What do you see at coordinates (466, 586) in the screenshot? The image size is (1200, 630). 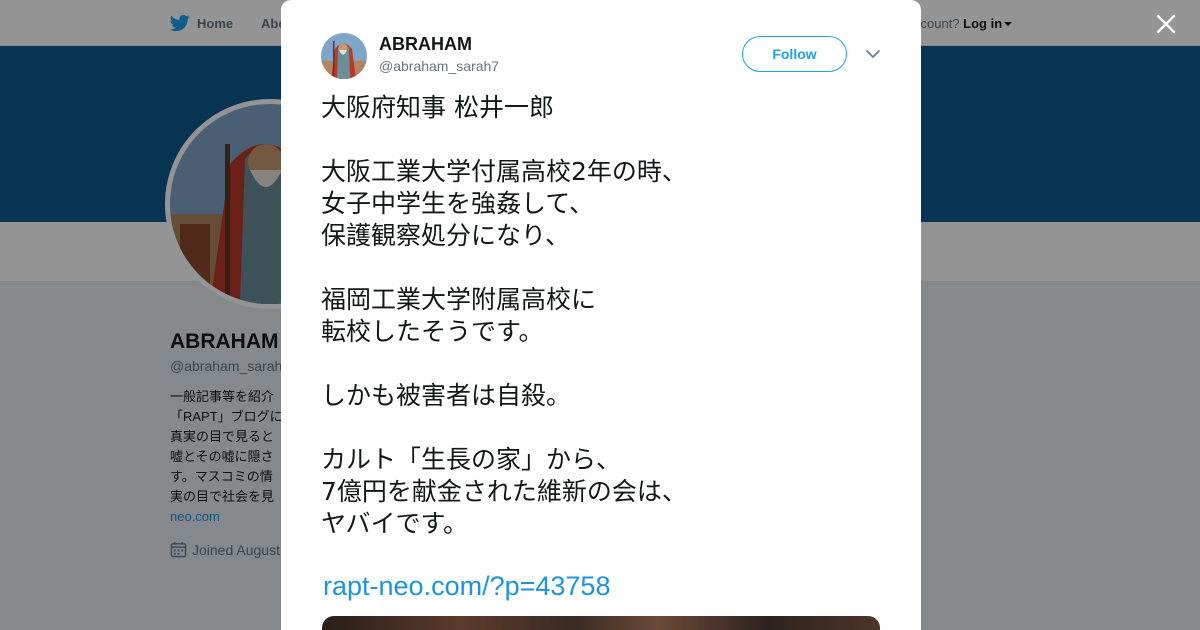 I see `tweet-link: rapt-neo.com/?p=43758` at bounding box center [466, 586].